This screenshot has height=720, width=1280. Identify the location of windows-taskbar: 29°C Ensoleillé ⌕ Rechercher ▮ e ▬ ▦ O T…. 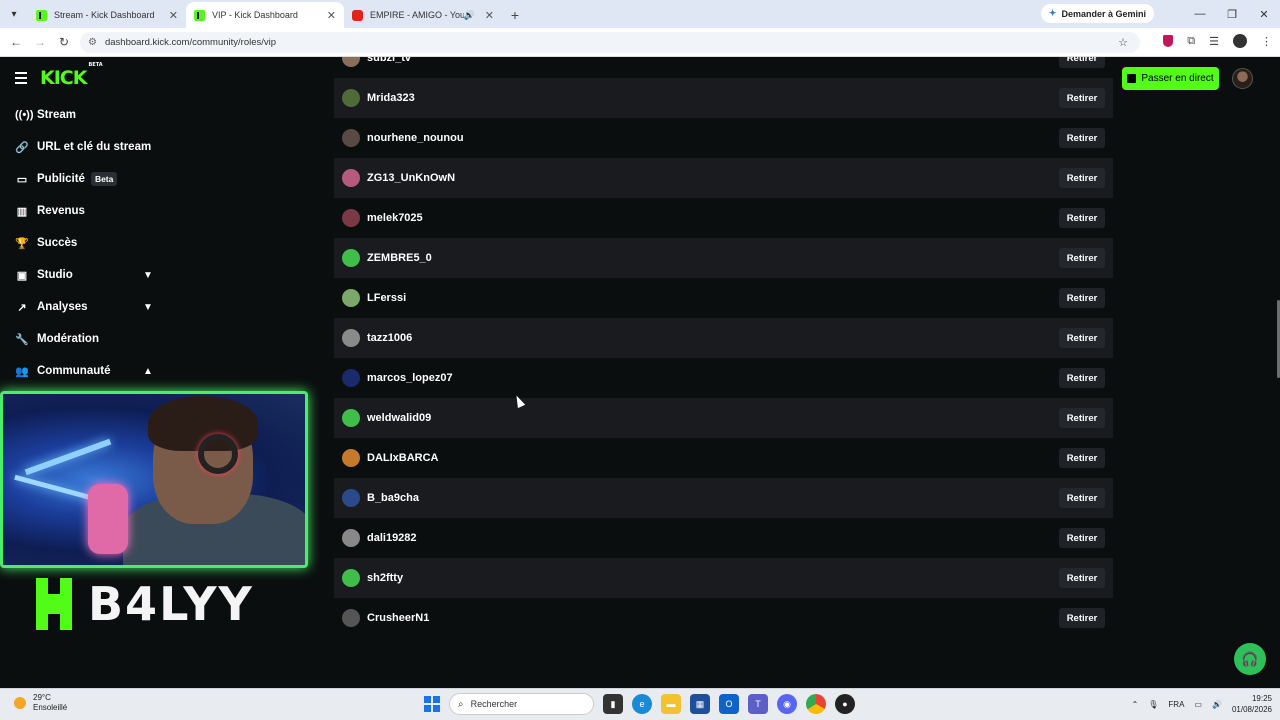
(640, 704).